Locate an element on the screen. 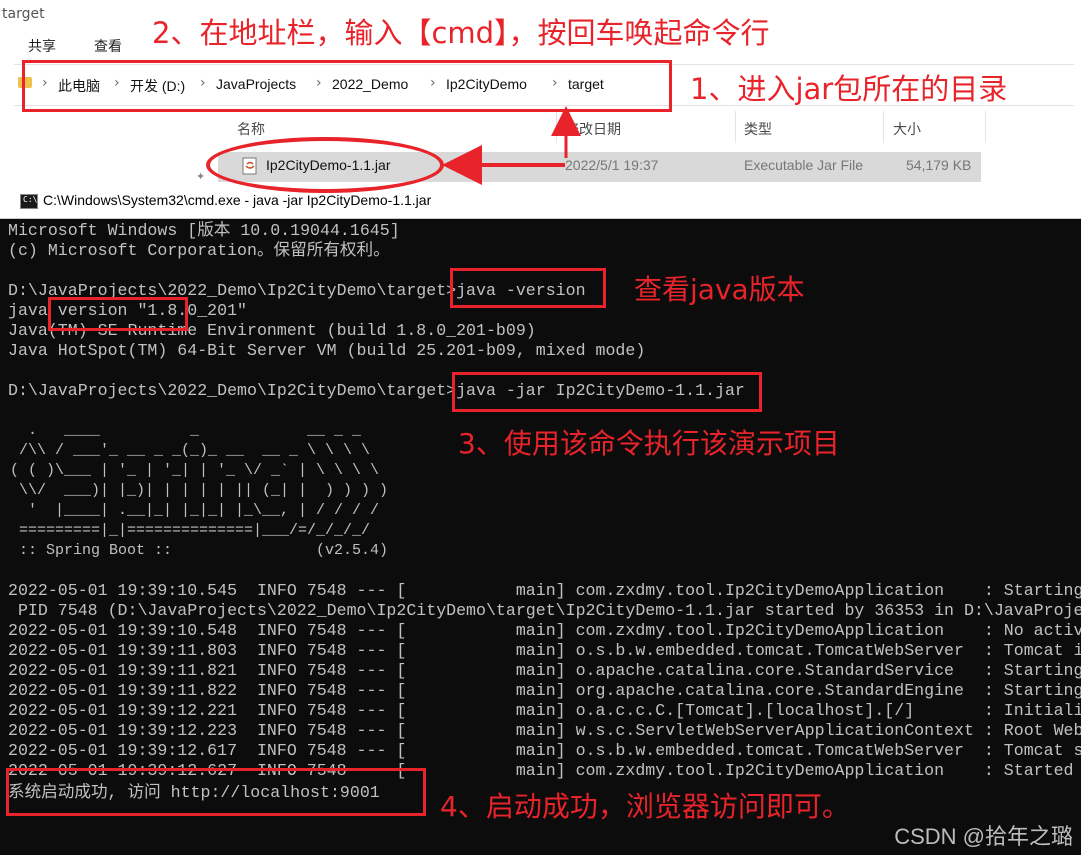 The image size is (1081, 855). startup-success-highlight is located at coordinates (216, 792).